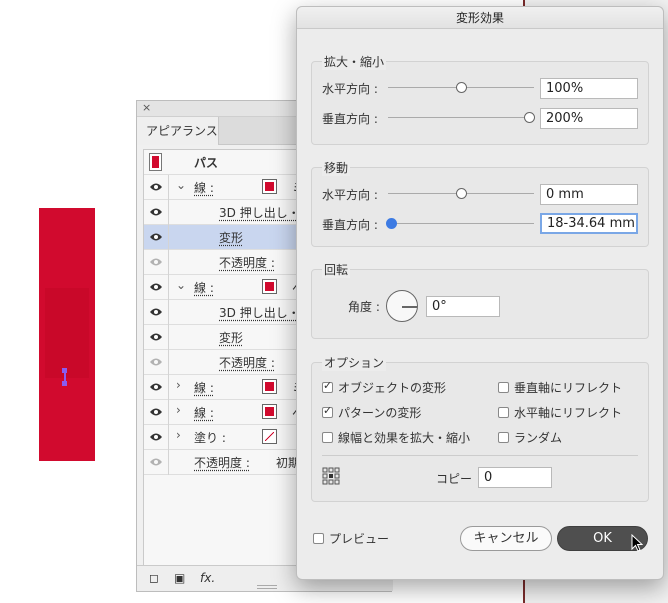  Describe the element at coordinates (506, 538) in the screenshot. I see `cancel-button: キャンセル` at that location.